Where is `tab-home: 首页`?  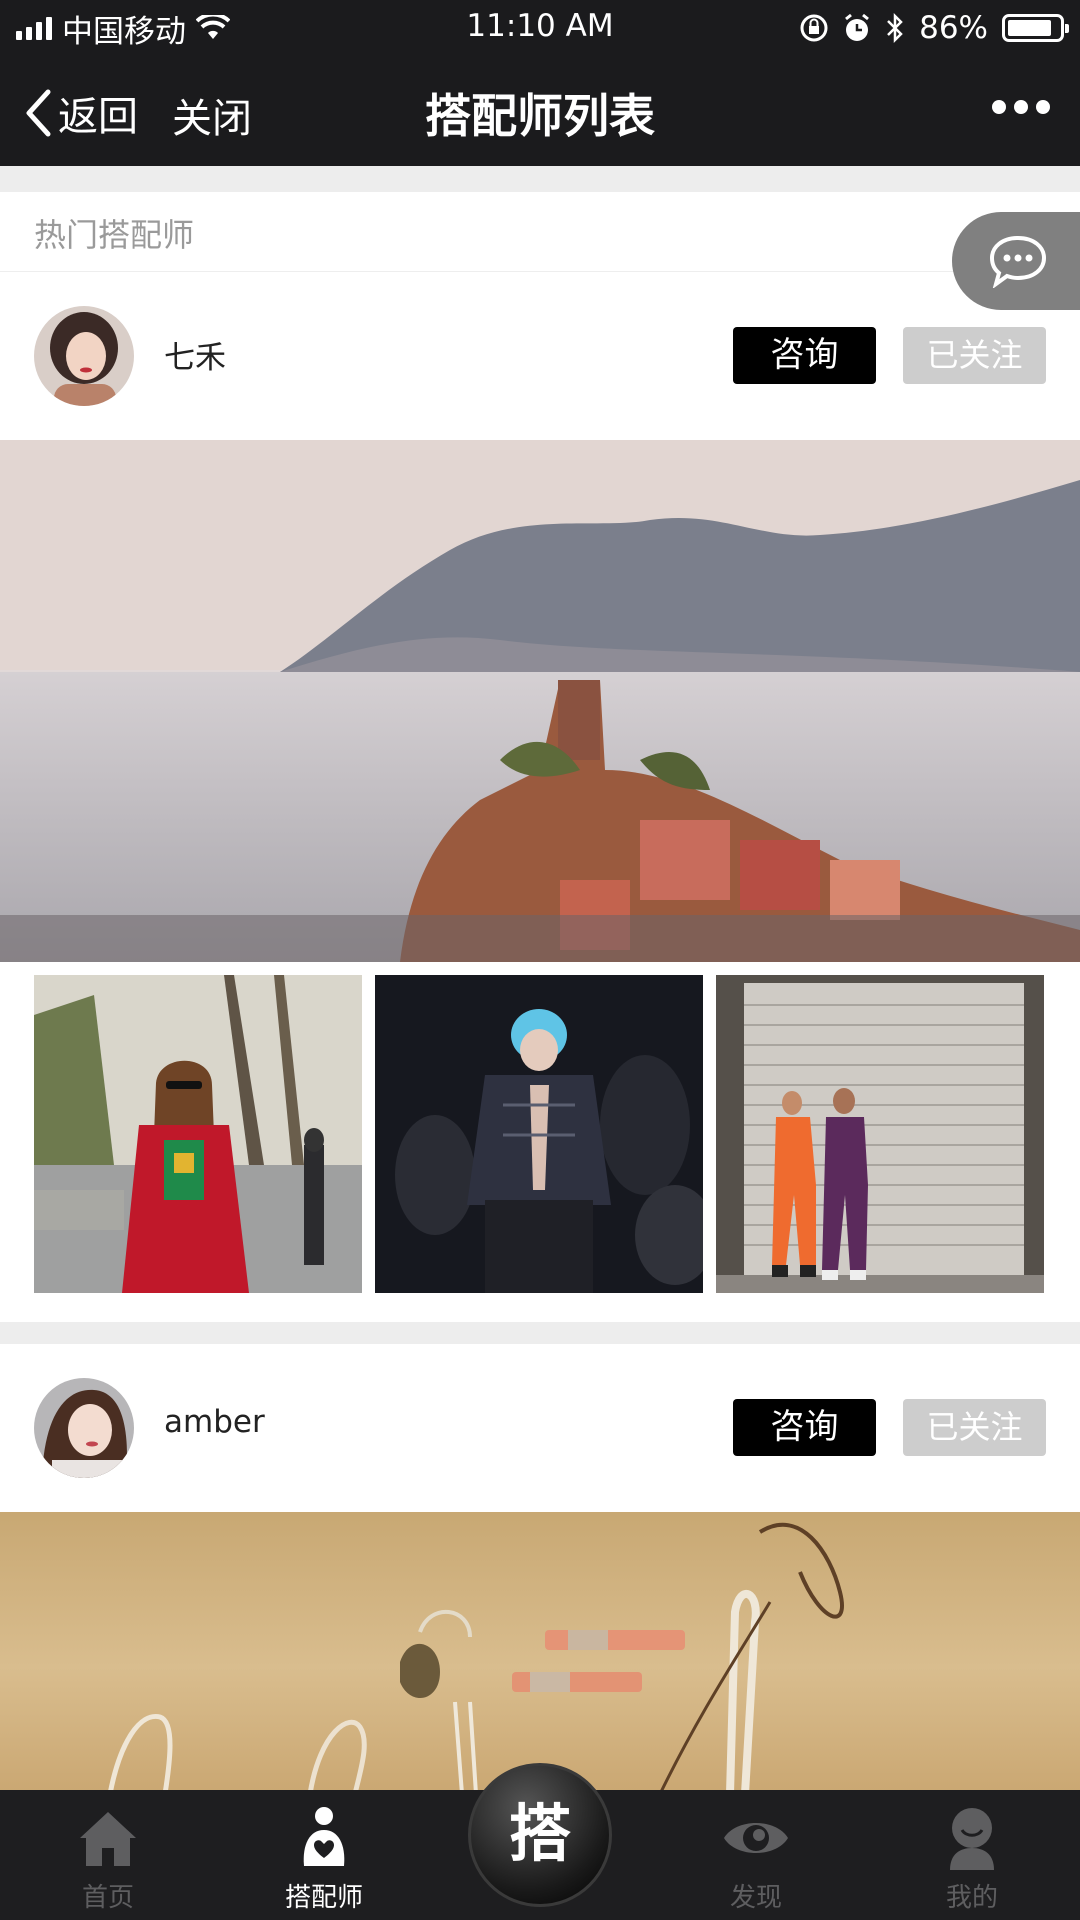
tab-home: 首页 is located at coordinates (108, 1855).